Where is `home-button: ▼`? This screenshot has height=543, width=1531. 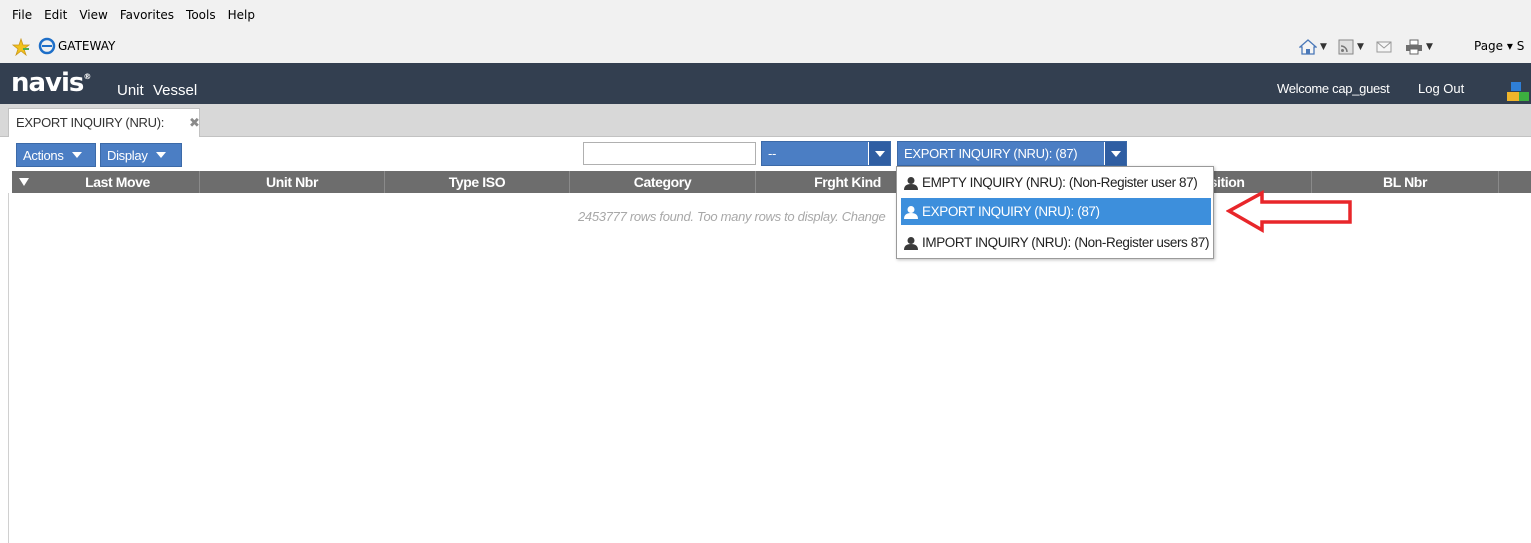 home-button: ▼ is located at coordinates (1313, 47).